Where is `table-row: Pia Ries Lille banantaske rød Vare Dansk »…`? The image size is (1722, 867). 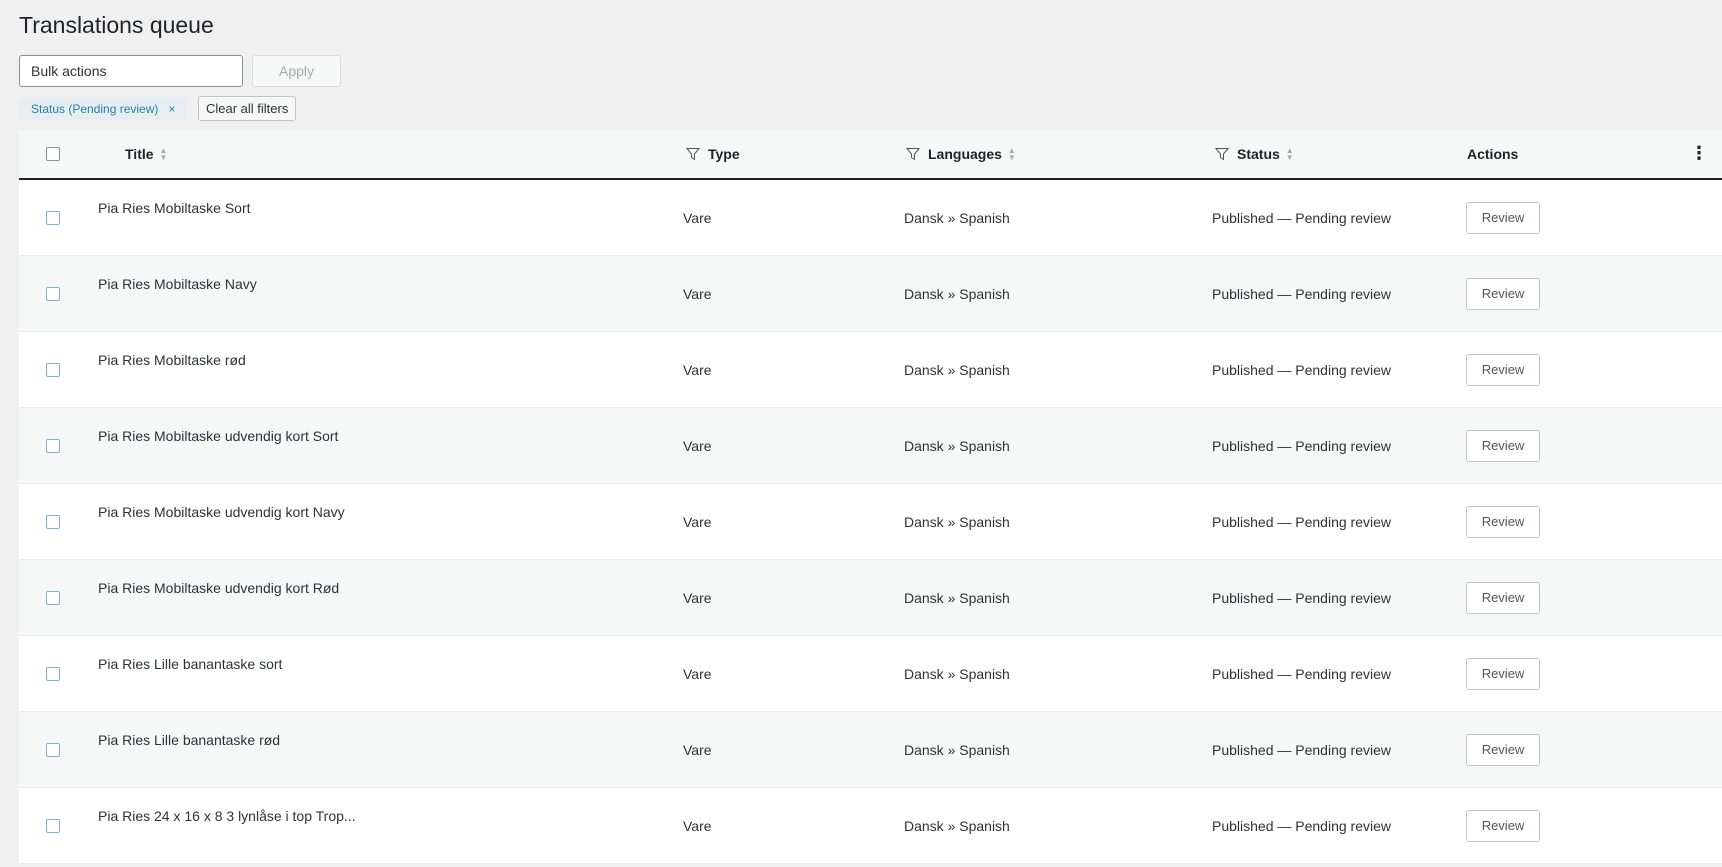
table-row: Pia Ries Lille banantaske rød Vare Dansk »… is located at coordinates (870, 750).